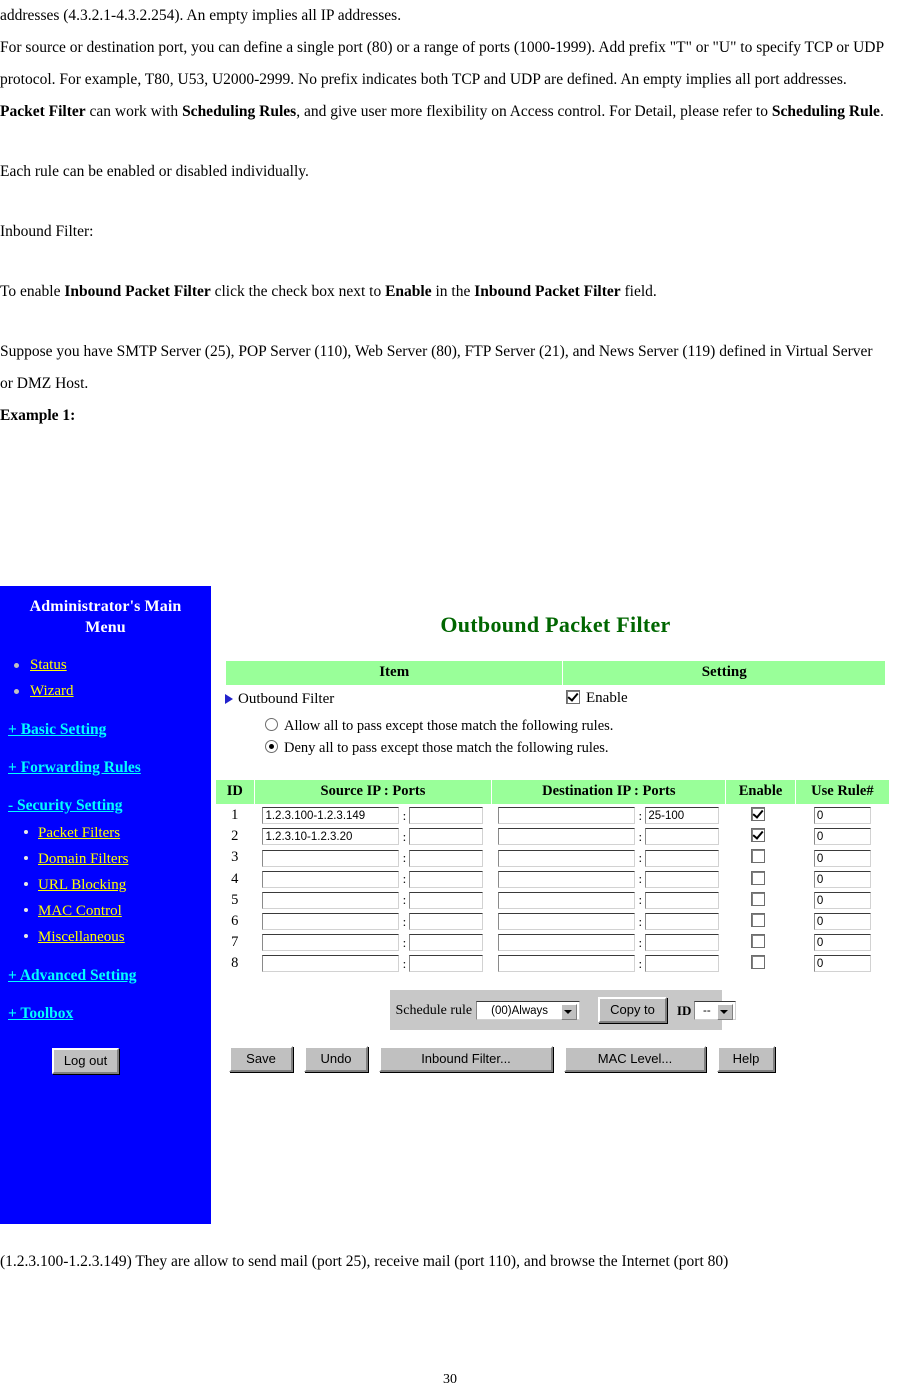 This screenshot has height=1394, width=900. What do you see at coordinates (74, 767) in the screenshot?
I see `sidebar-section-forwarding-rules-label: + Forwarding Rules` at bounding box center [74, 767].